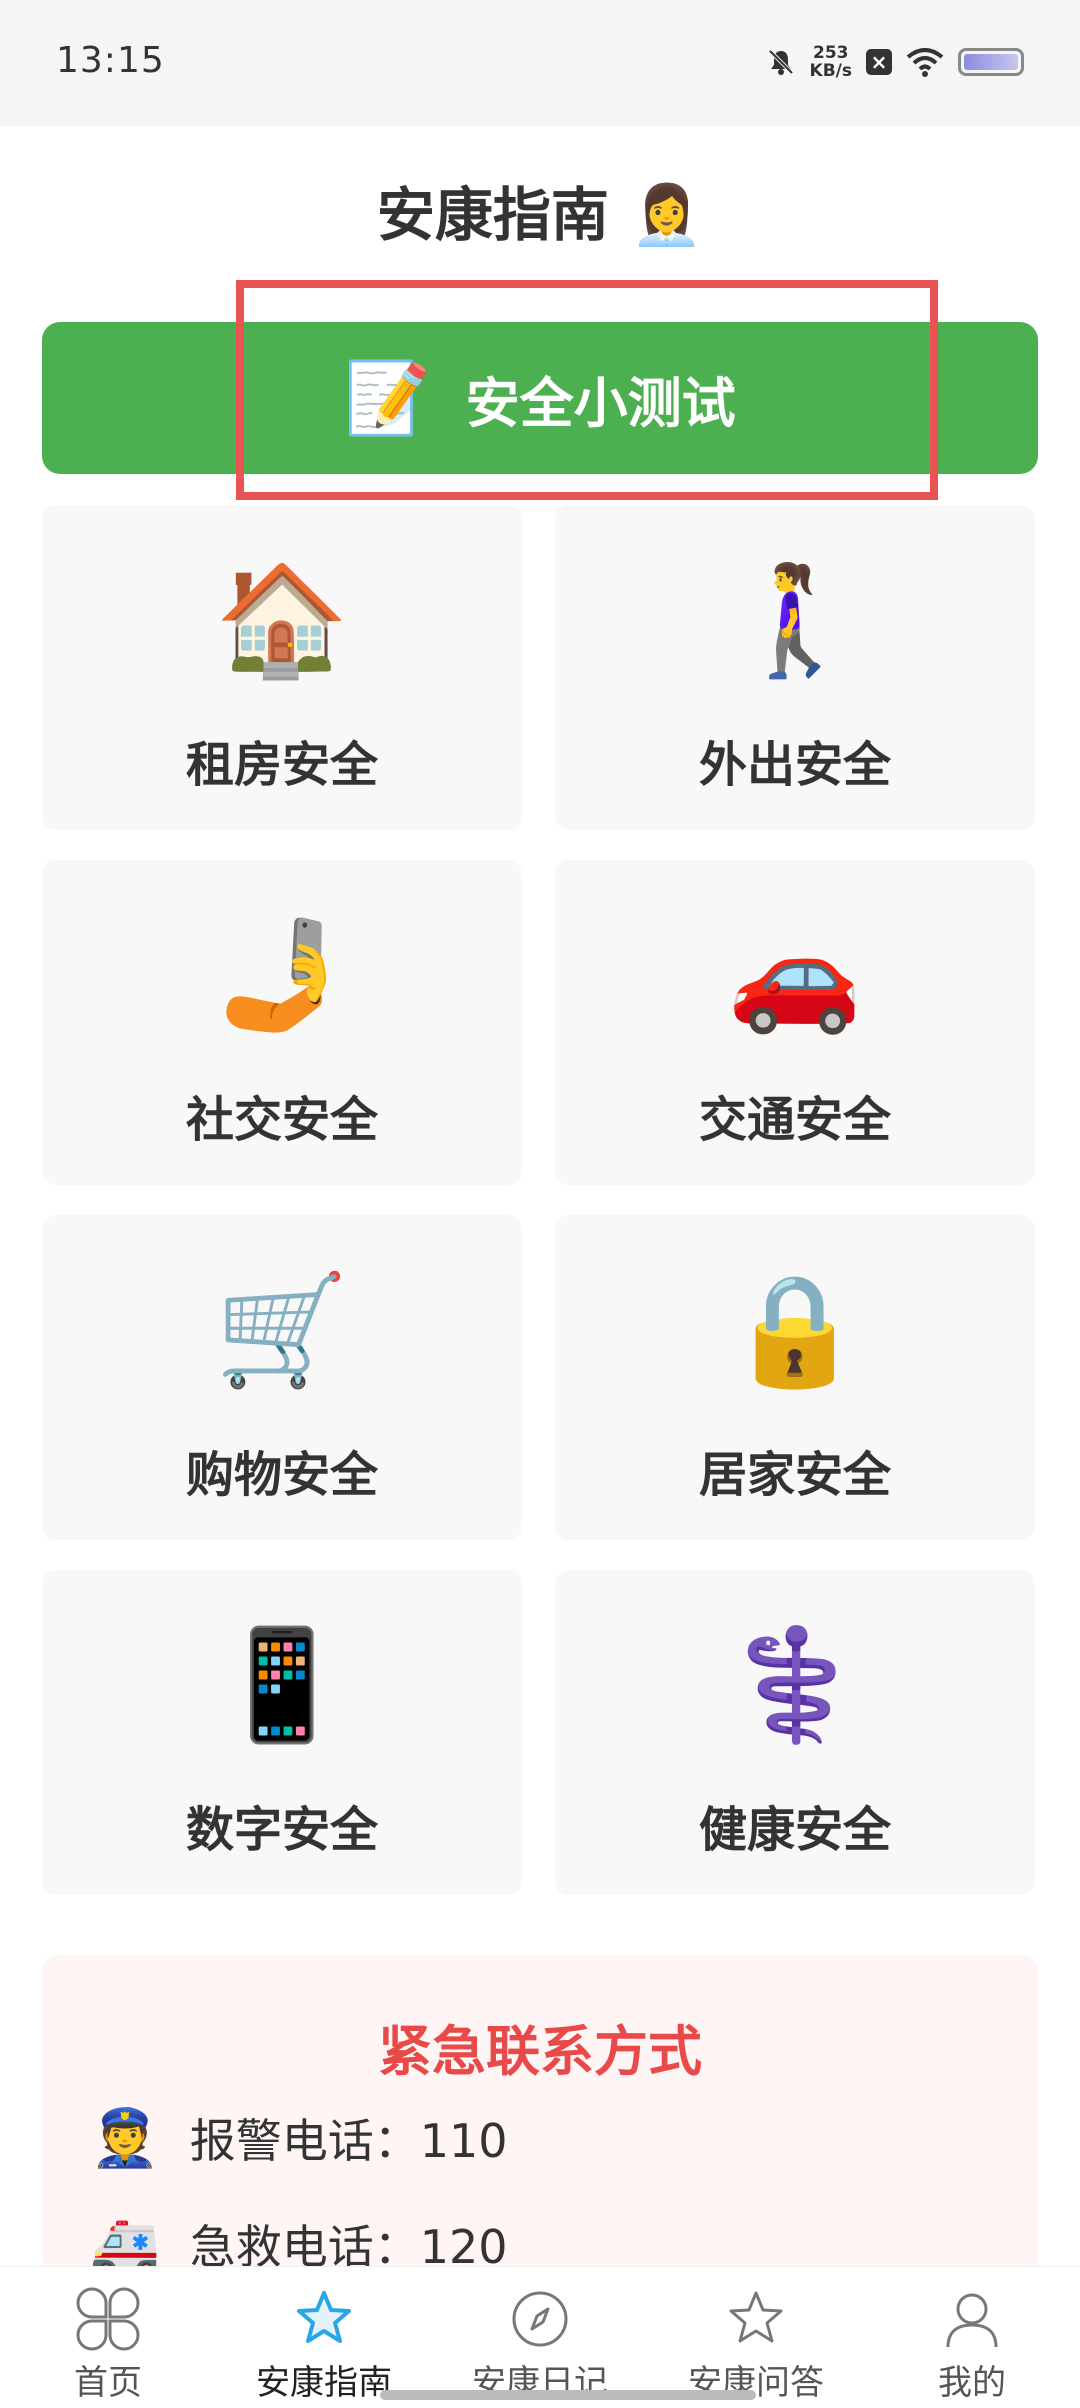 The width and height of the screenshot is (1080, 2408). I want to click on page-title: 安康指南 👩‍💼, so click(540, 210).